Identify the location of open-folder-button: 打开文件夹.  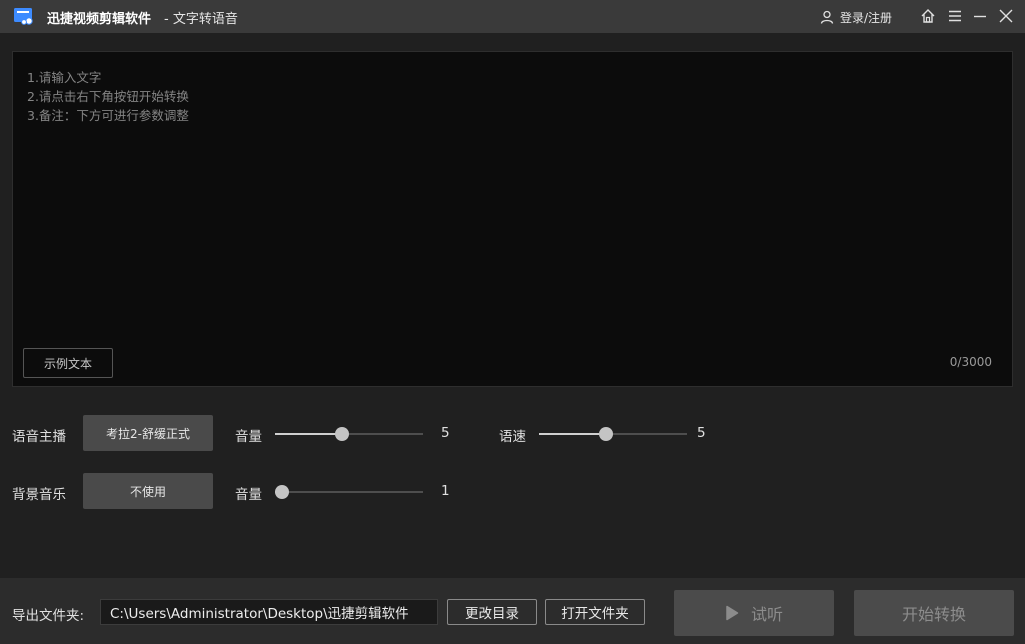
(595, 612).